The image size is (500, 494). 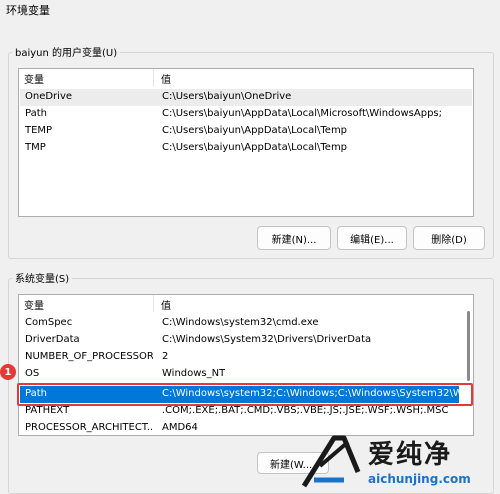 I want to click on var-value: AMD64, so click(x=180, y=427).